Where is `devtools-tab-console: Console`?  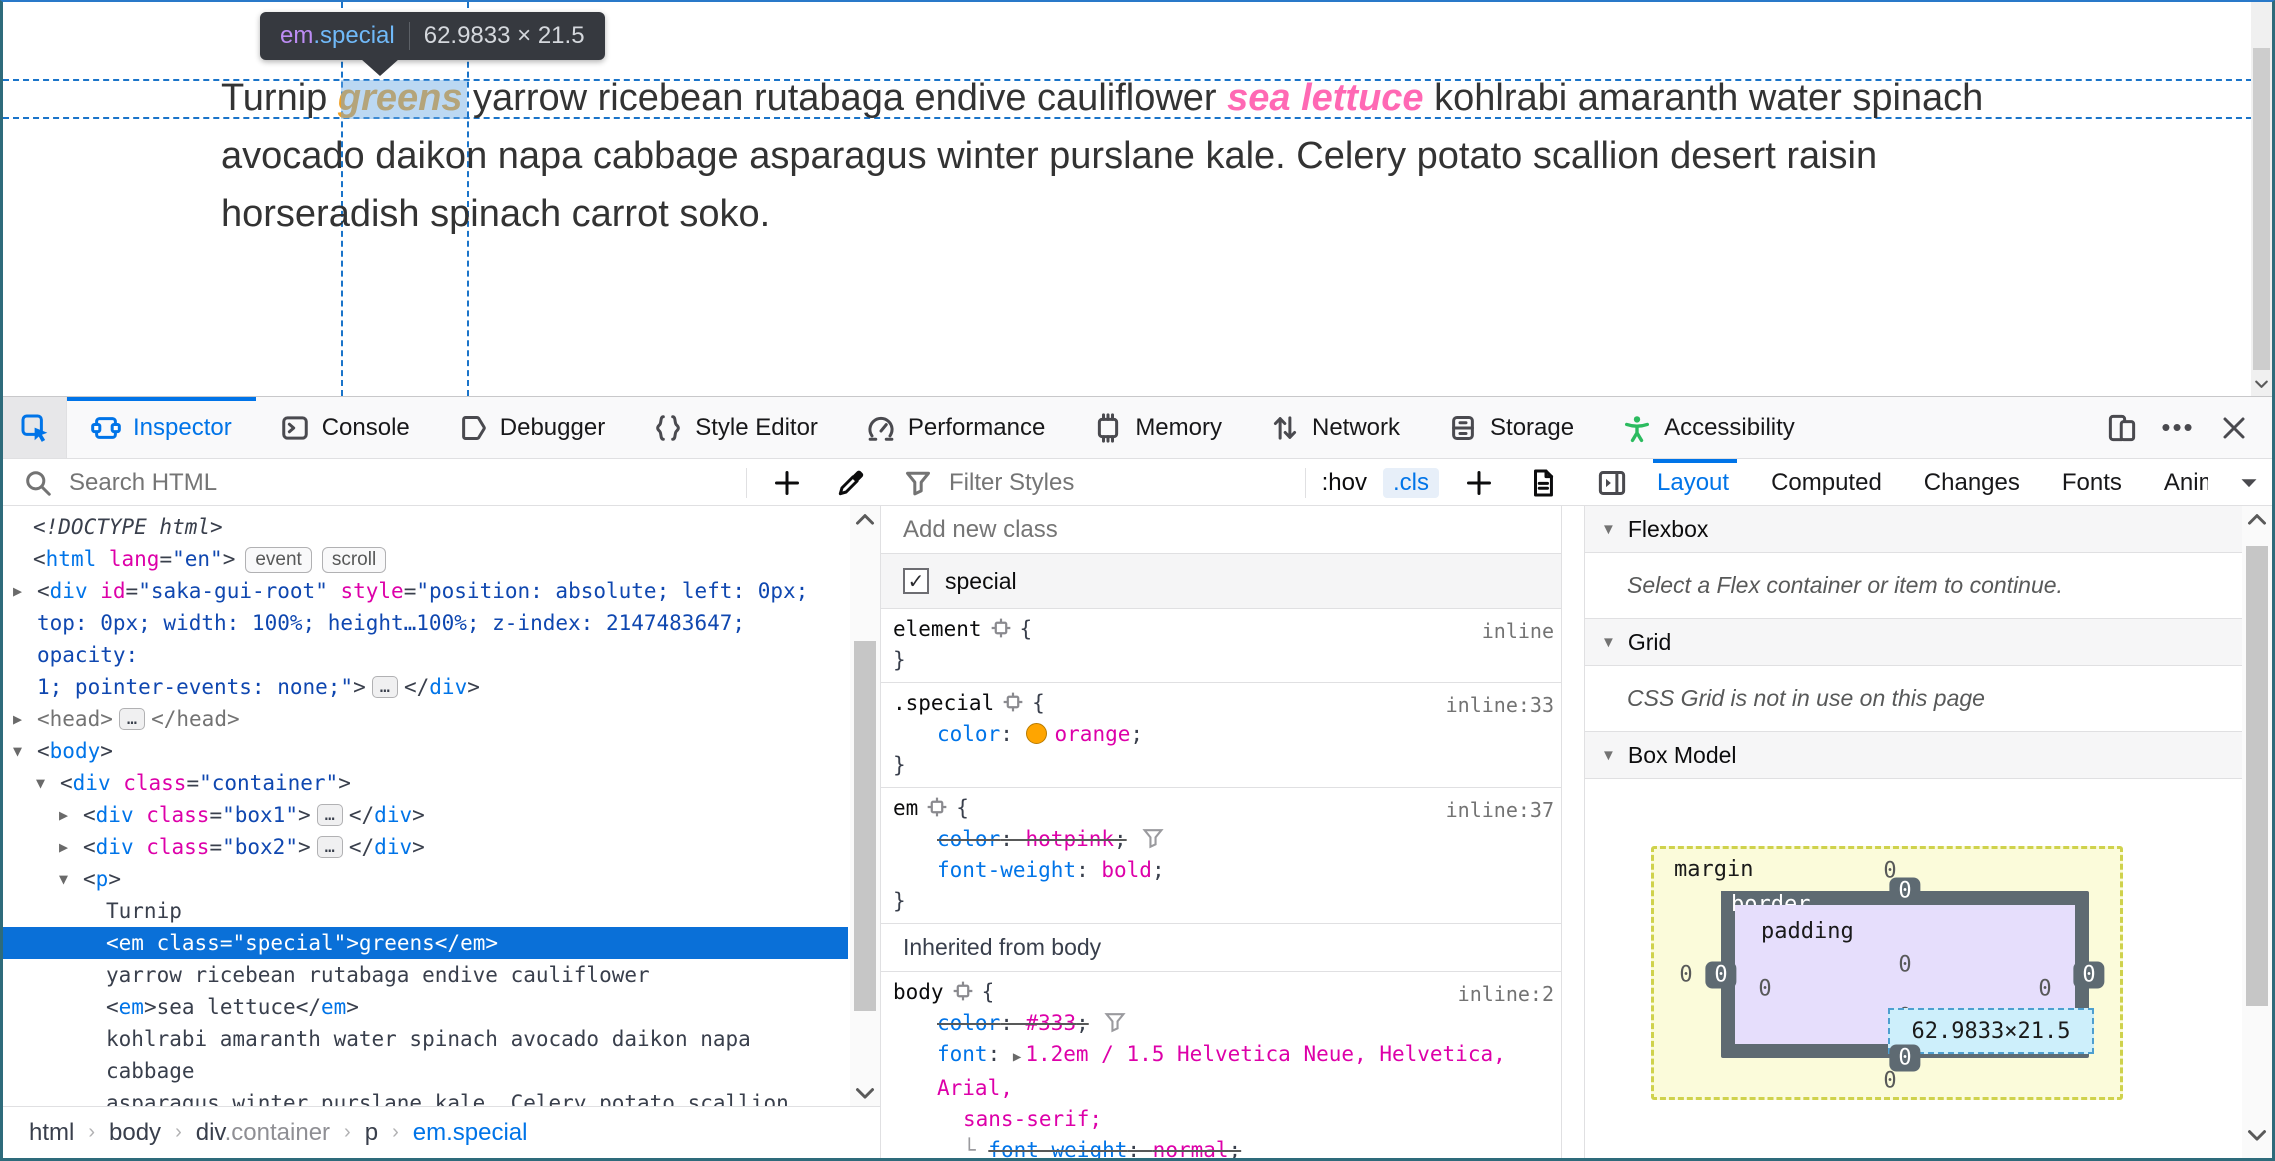
devtools-tab-console: Console is located at coordinates (345, 427).